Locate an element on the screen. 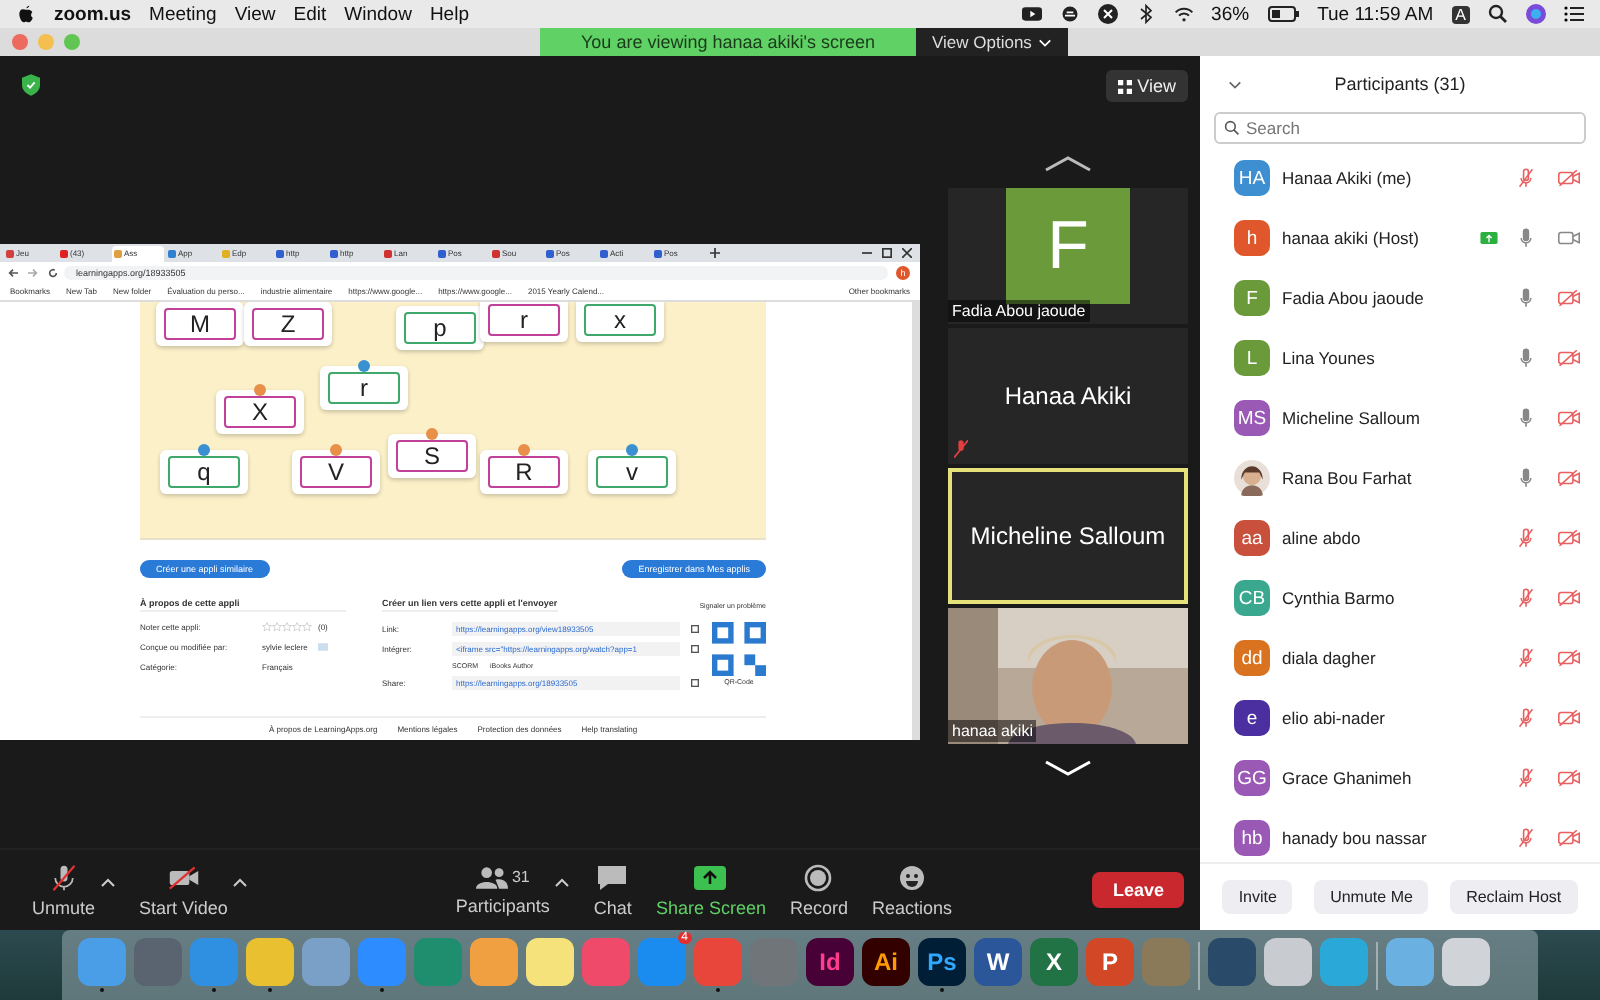  app-menu: zoom.us is located at coordinates (93, 14).